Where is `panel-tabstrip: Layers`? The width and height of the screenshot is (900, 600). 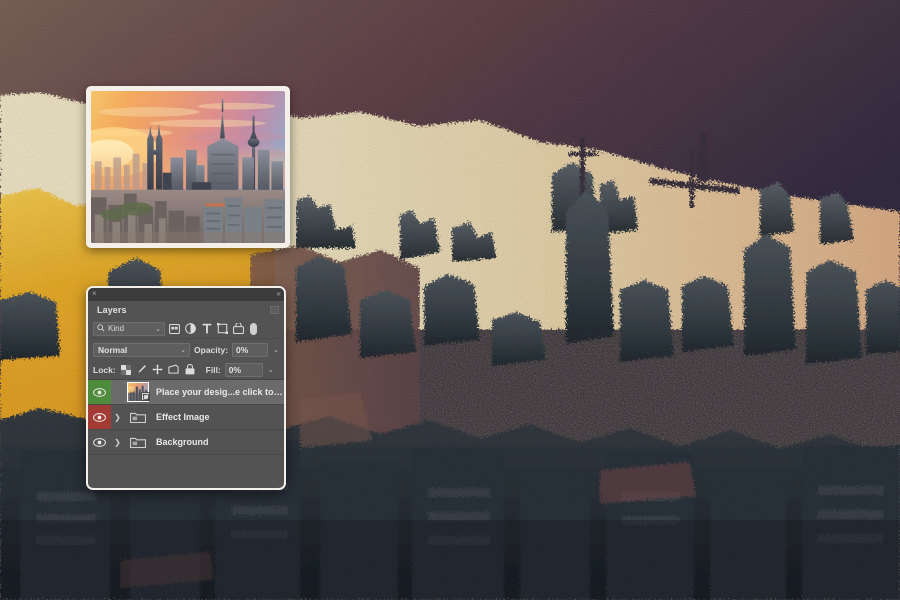 panel-tabstrip: Layers is located at coordinates (186, 310).